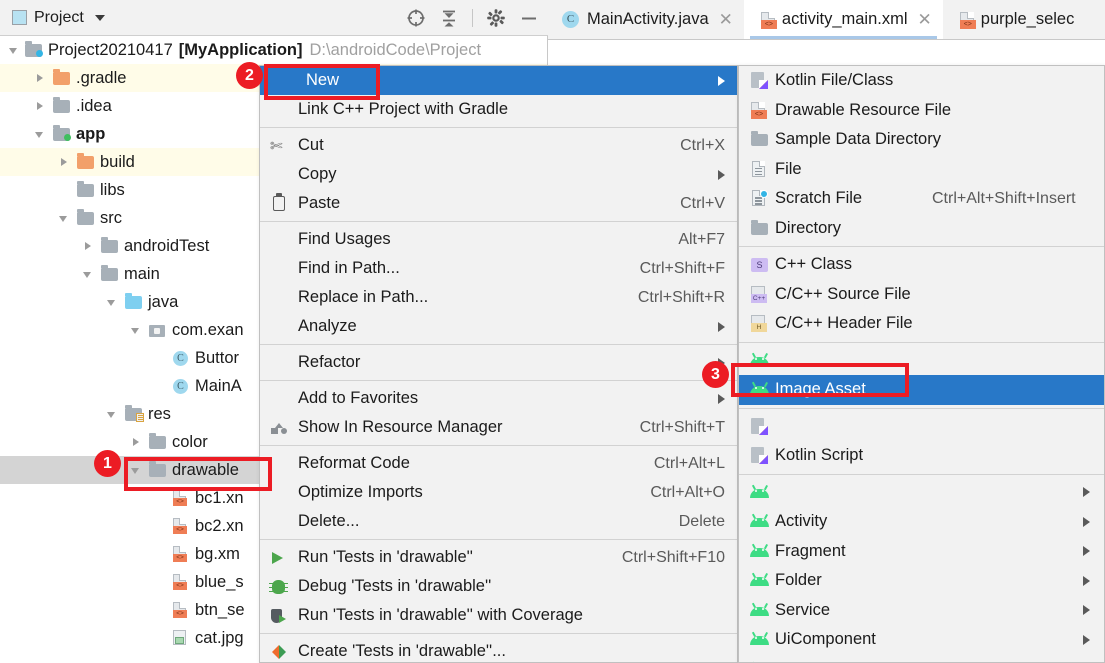  Describe the element at coordinates (921, 427) in the screenshot. I see `submenu-item-kotlin-script` at that location.